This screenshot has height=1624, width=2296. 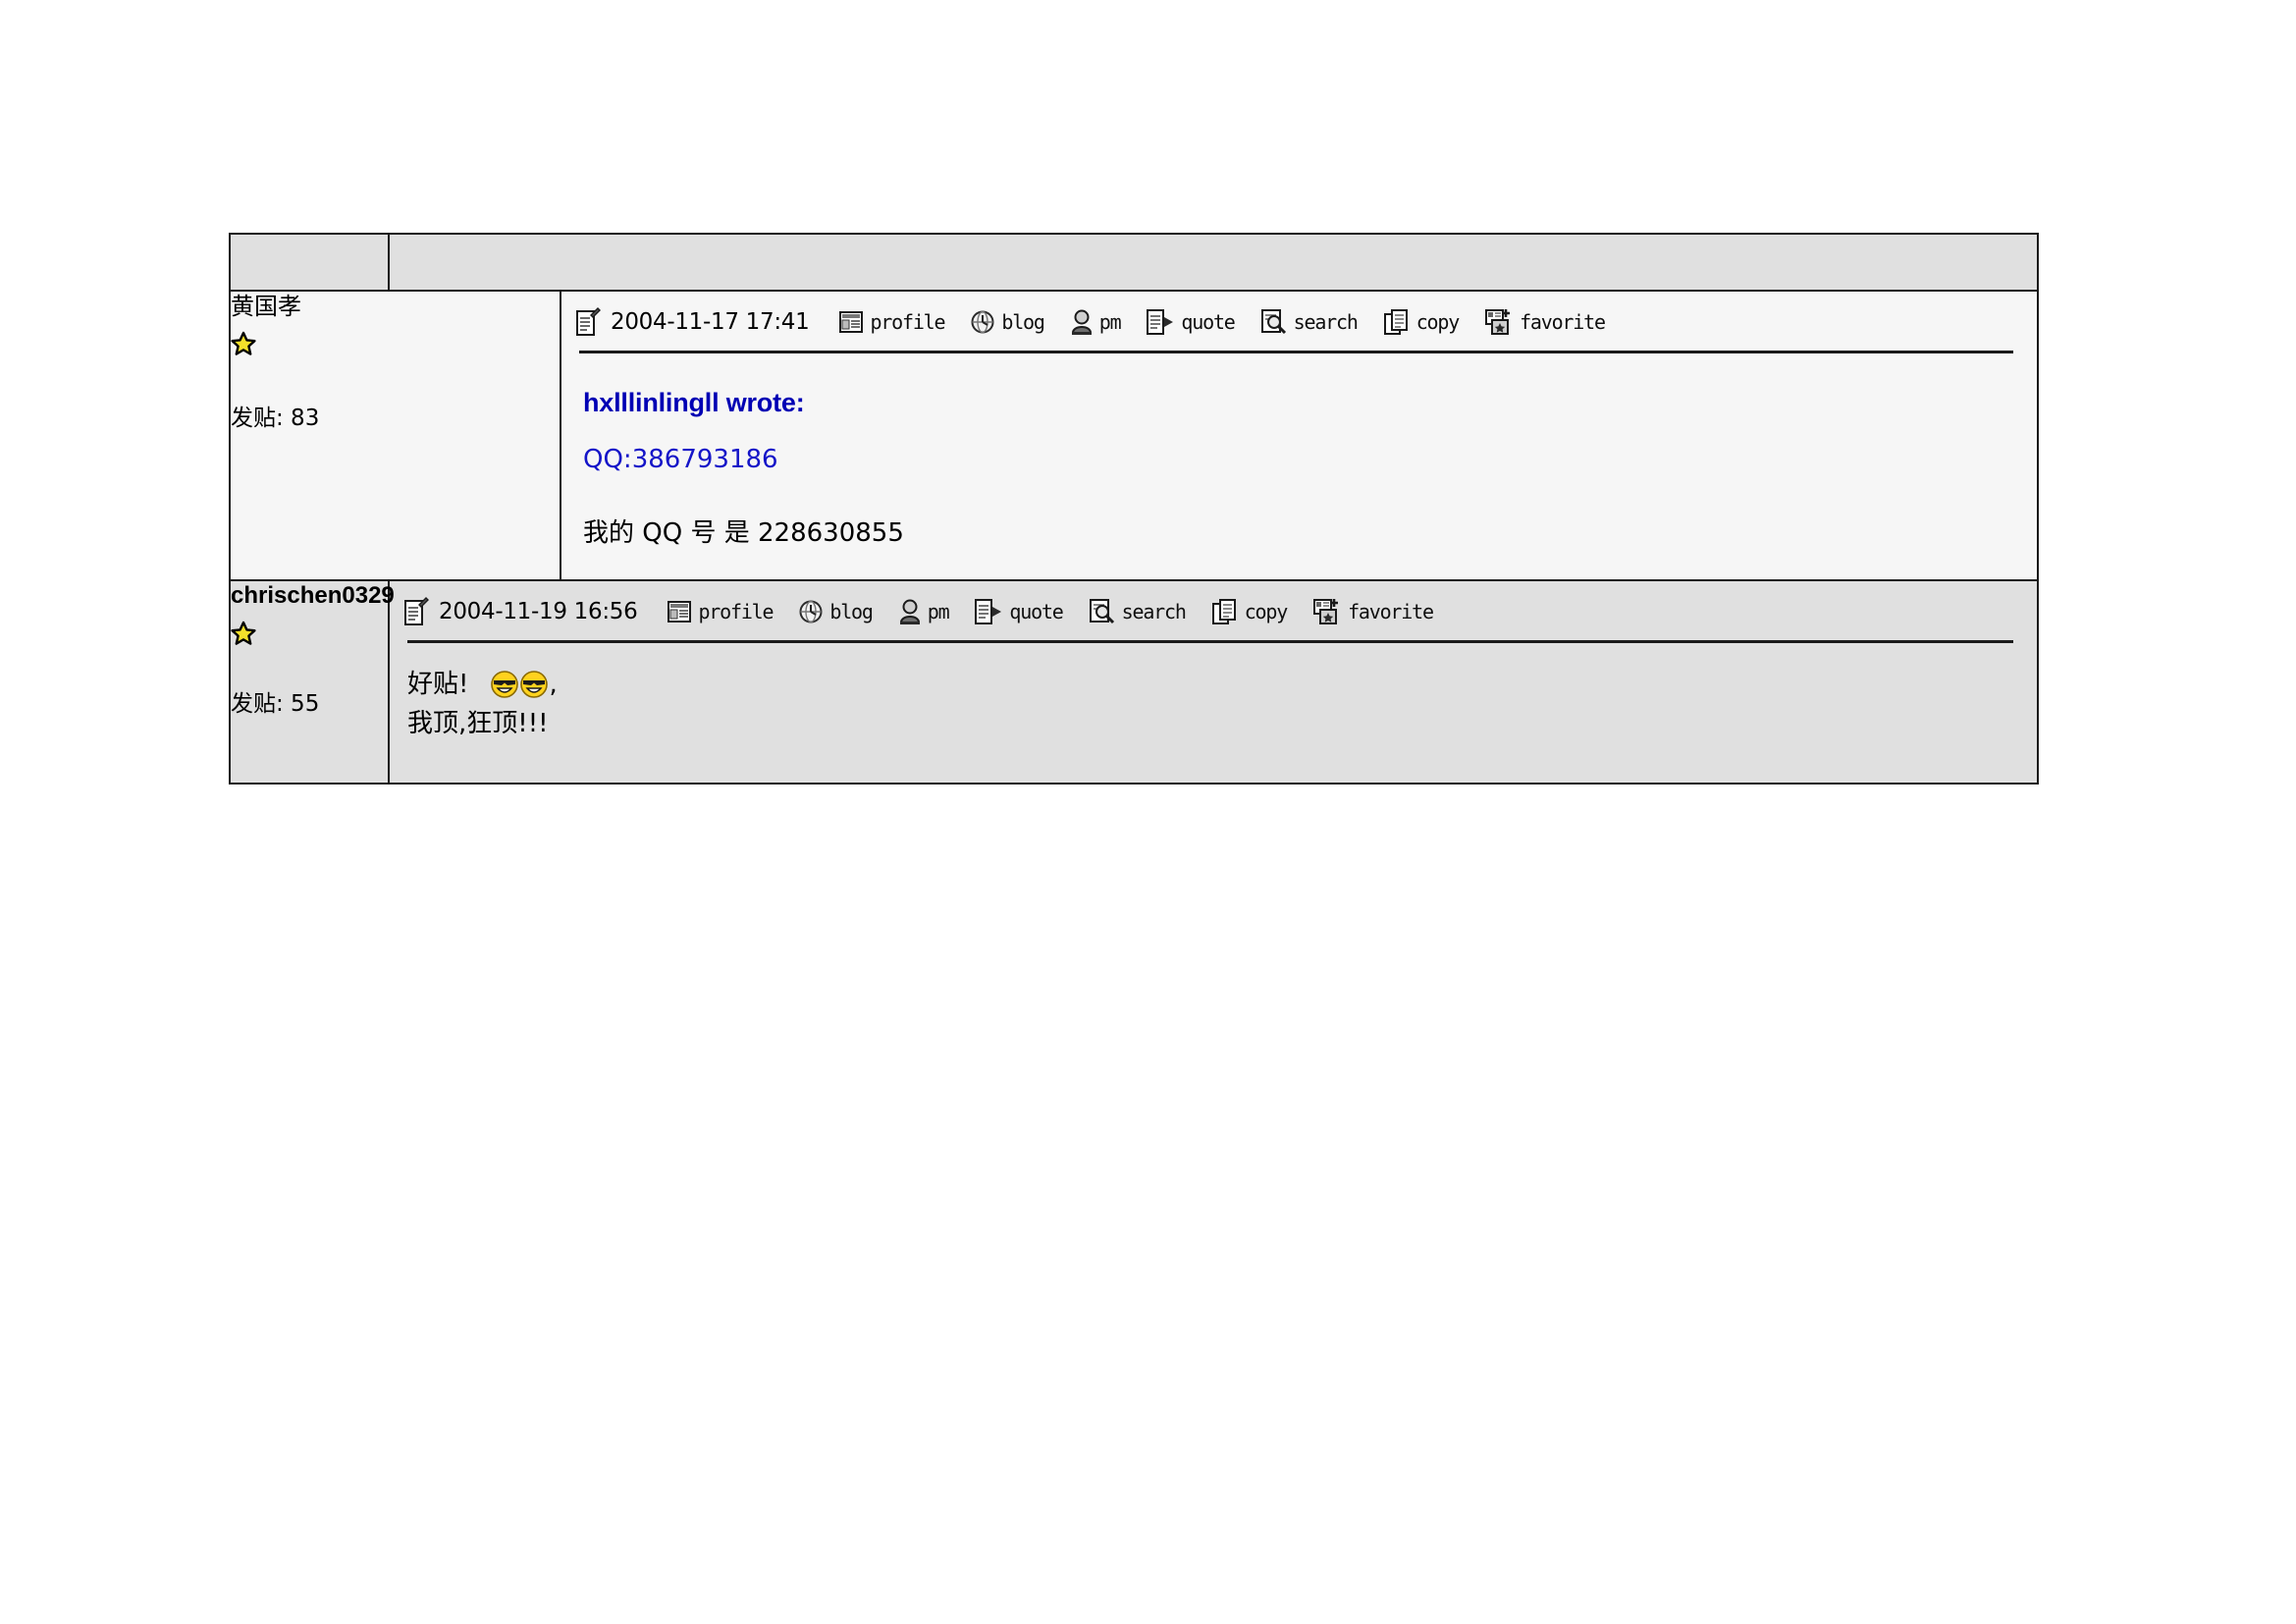 I want to click on post-date: 2004-11-17 17:41, so click(x=711, y=322).